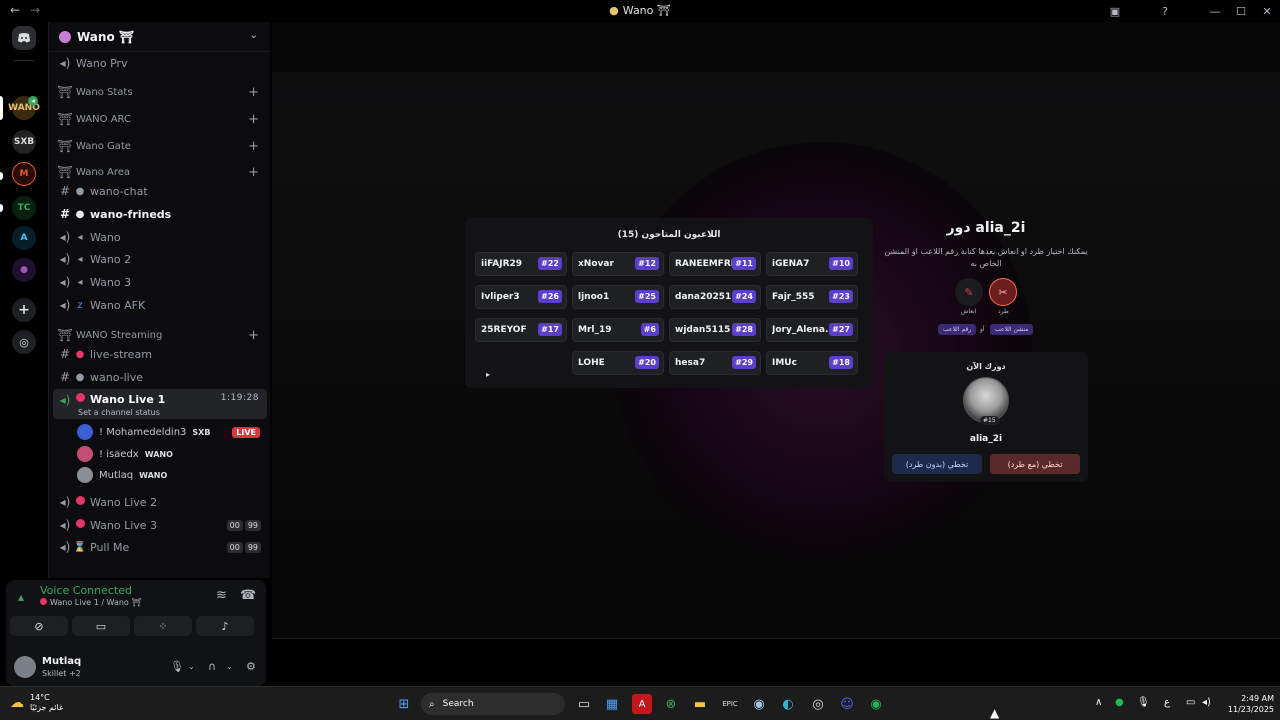 The image size is (1280, 720). What do you see at coordinates (618, 330) in the screenshot?
I see `player-card: Mrl_19 #6` at bounding box center [618, 330].